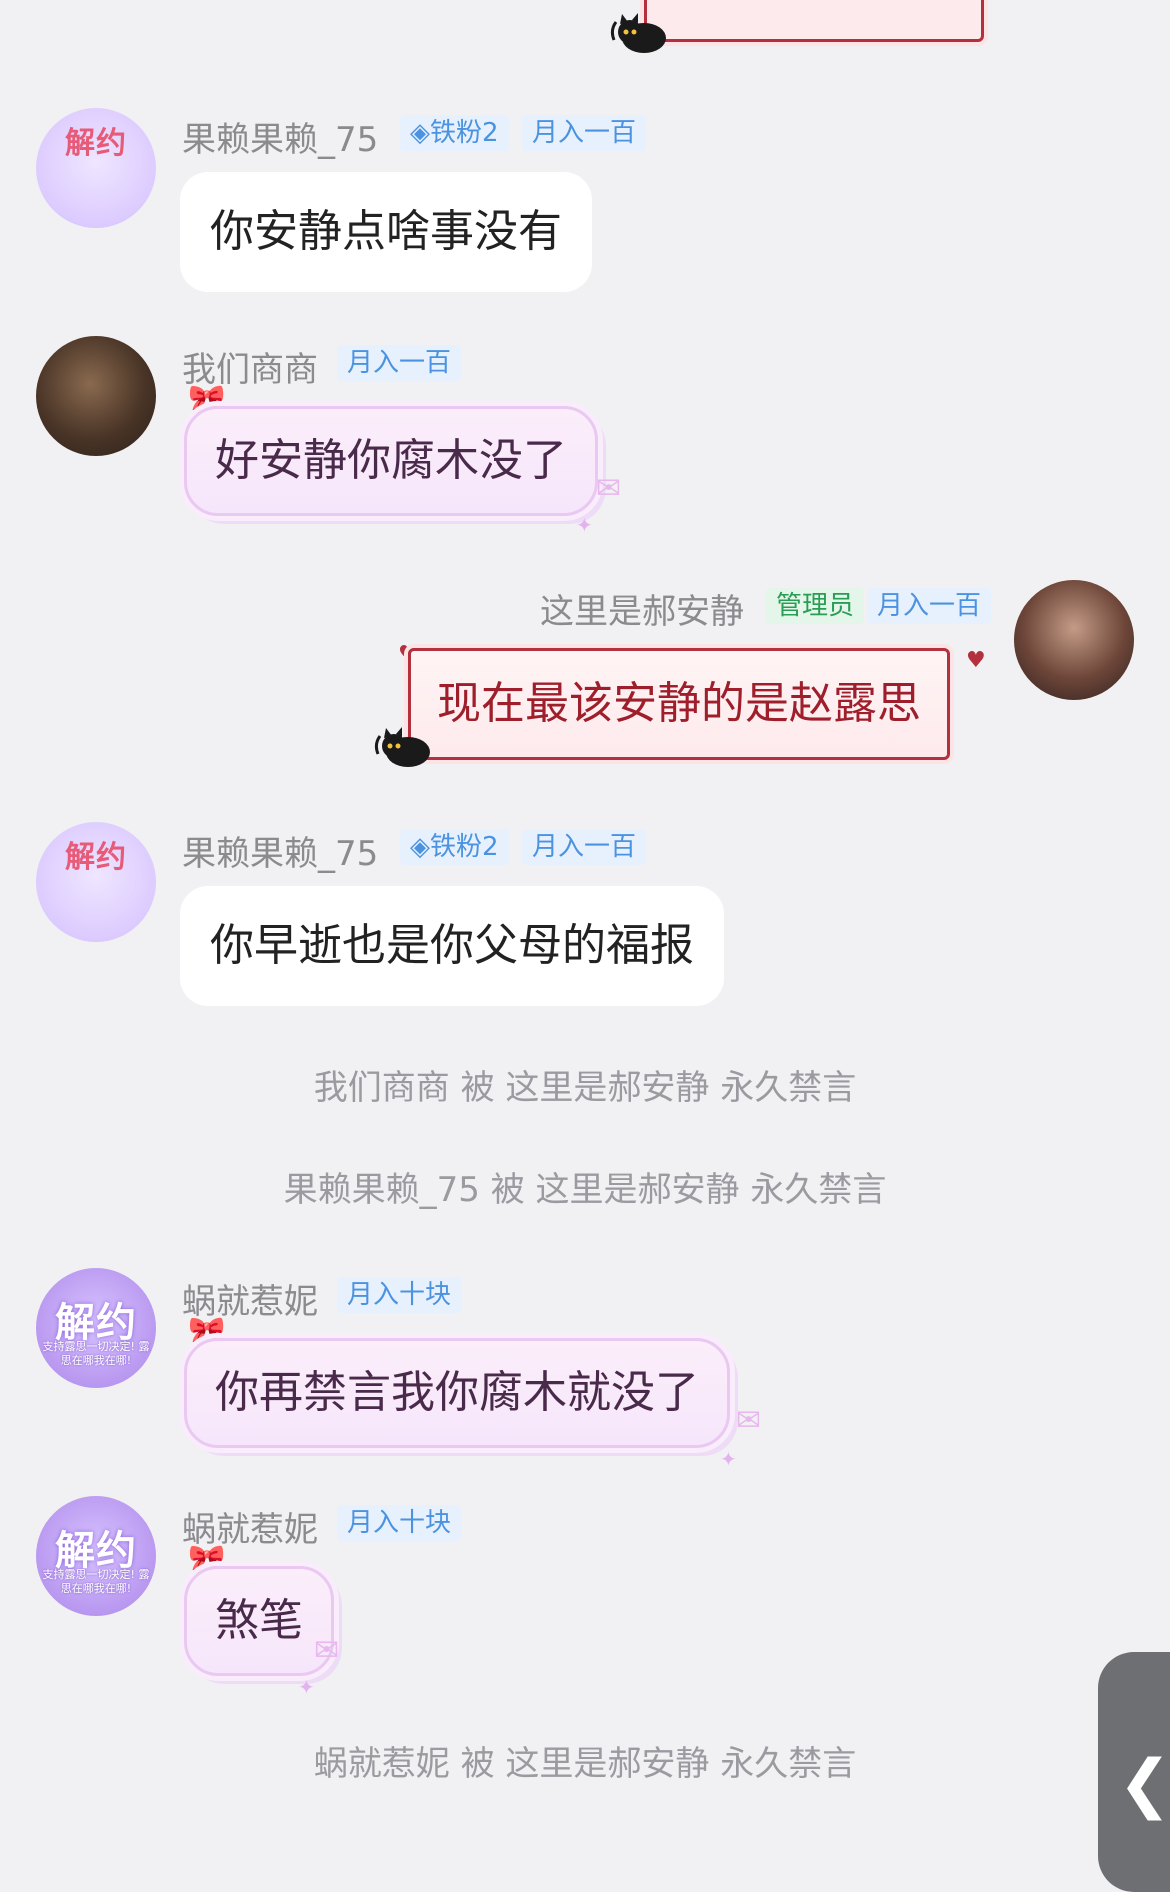  I want to click on heart-icon: ♥, so click(976, 660).